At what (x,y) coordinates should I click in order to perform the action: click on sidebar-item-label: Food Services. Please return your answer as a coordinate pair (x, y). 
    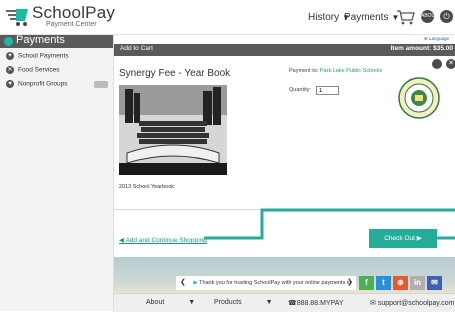
    Looking at the image, I should click on (39, 70).